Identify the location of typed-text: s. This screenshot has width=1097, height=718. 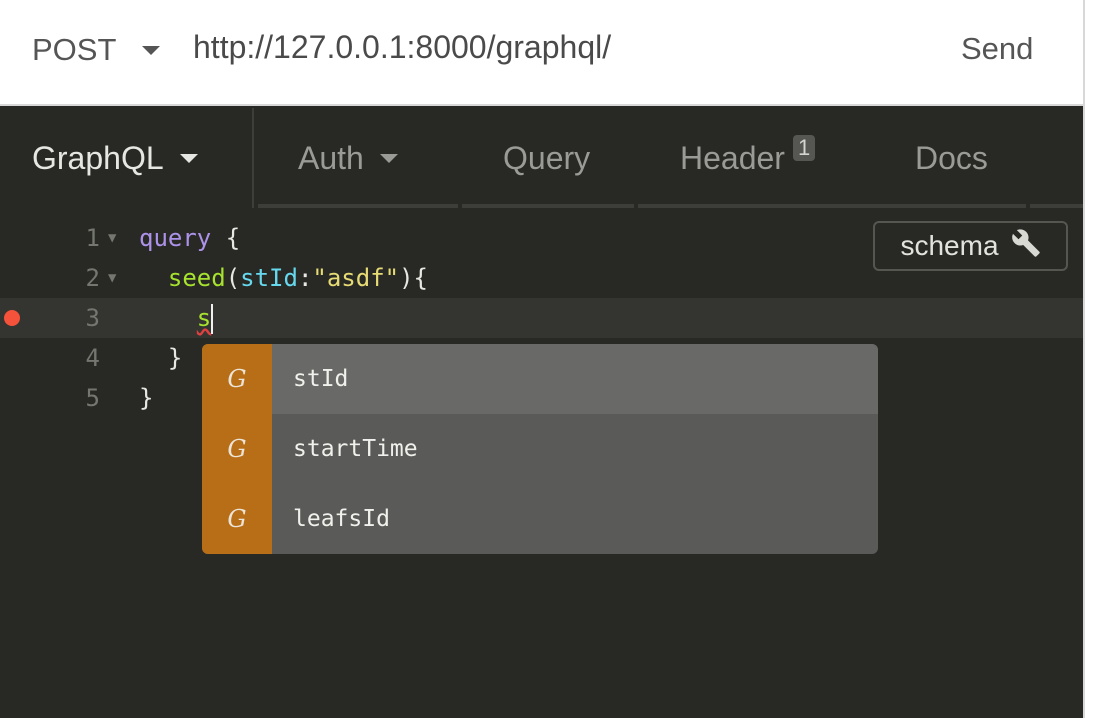
(204, 318).